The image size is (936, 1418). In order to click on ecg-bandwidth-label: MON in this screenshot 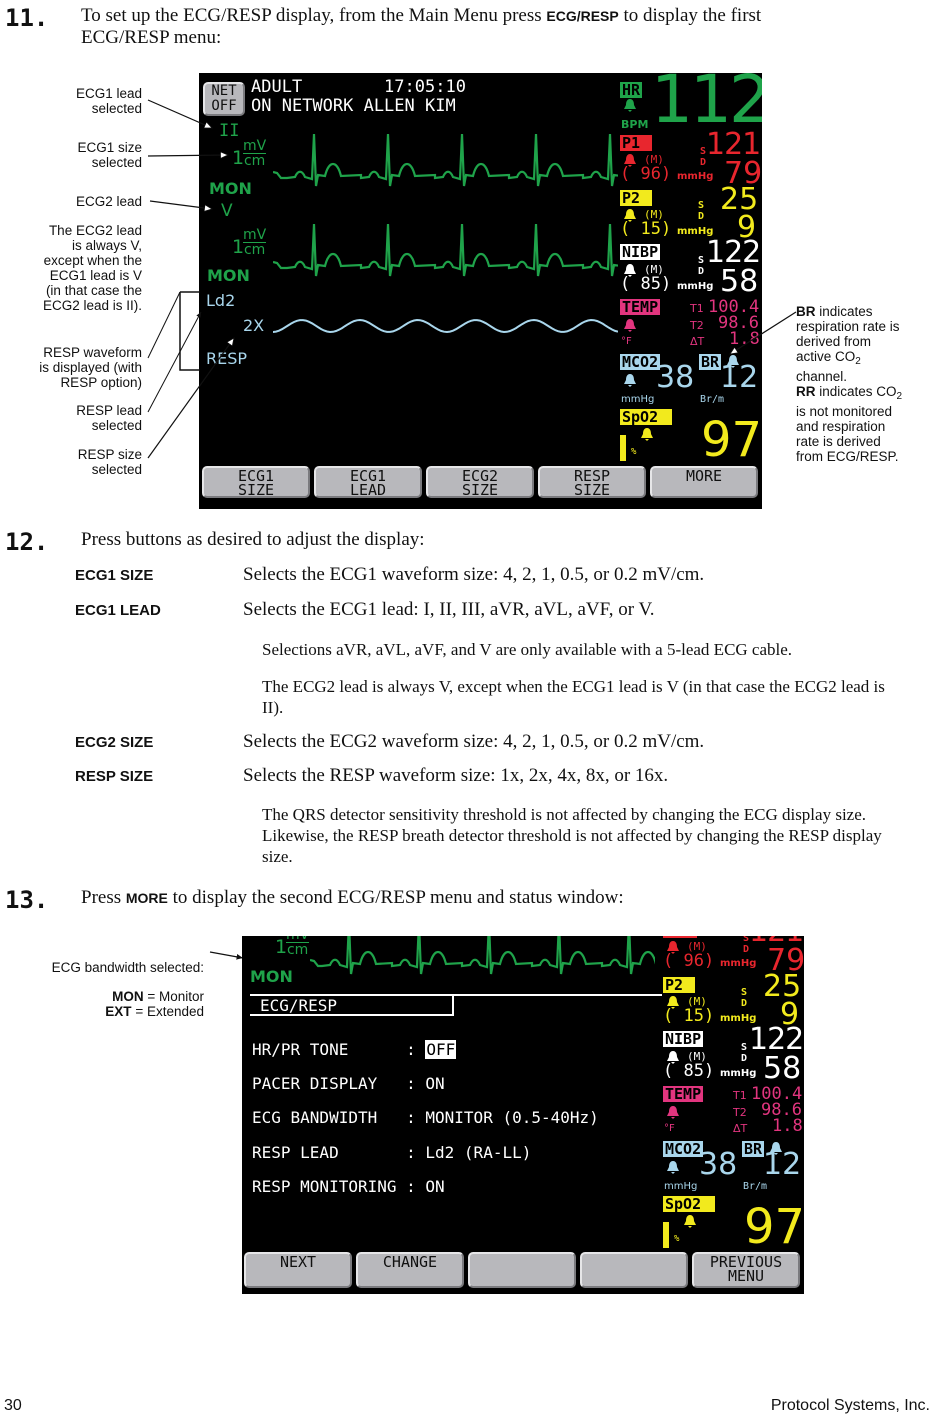, I will do `click(271, 976)`.